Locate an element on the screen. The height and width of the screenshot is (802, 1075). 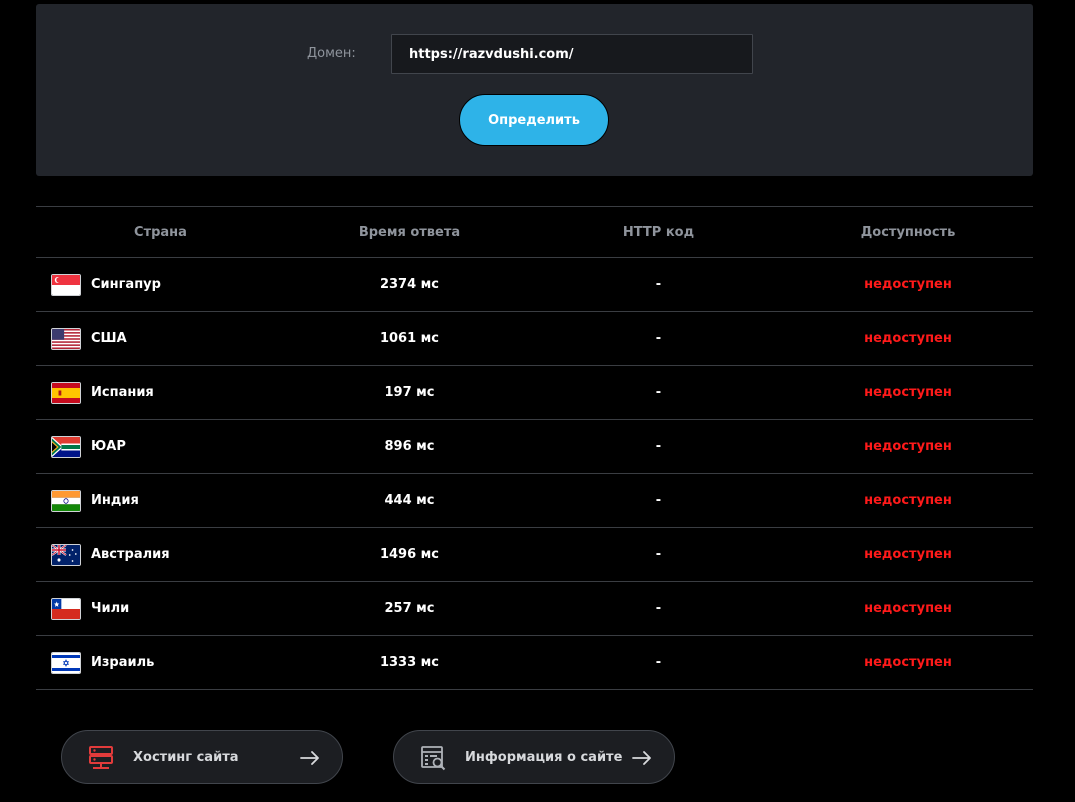
header-country: Страна is located at coordinates (160, 232).